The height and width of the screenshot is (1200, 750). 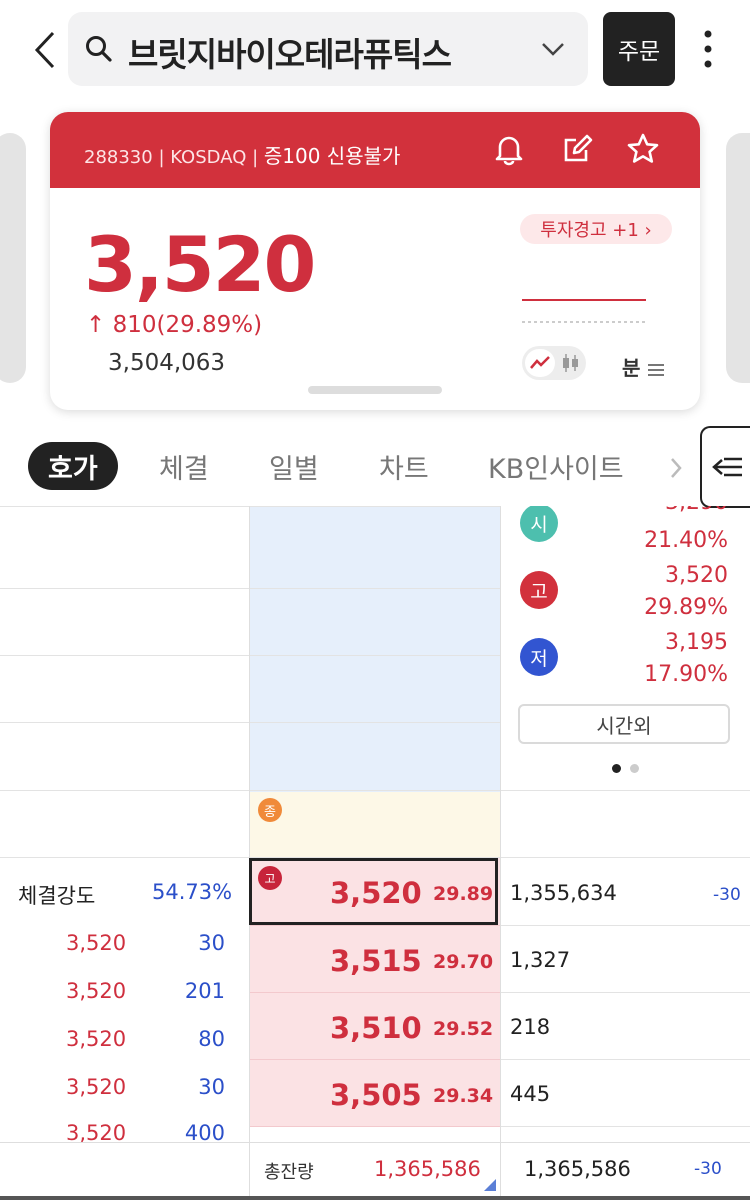 What do you see at coordinates (631, 368) in the screenshot?
I see `interval-label: 분` at bounding box center [631, 368].